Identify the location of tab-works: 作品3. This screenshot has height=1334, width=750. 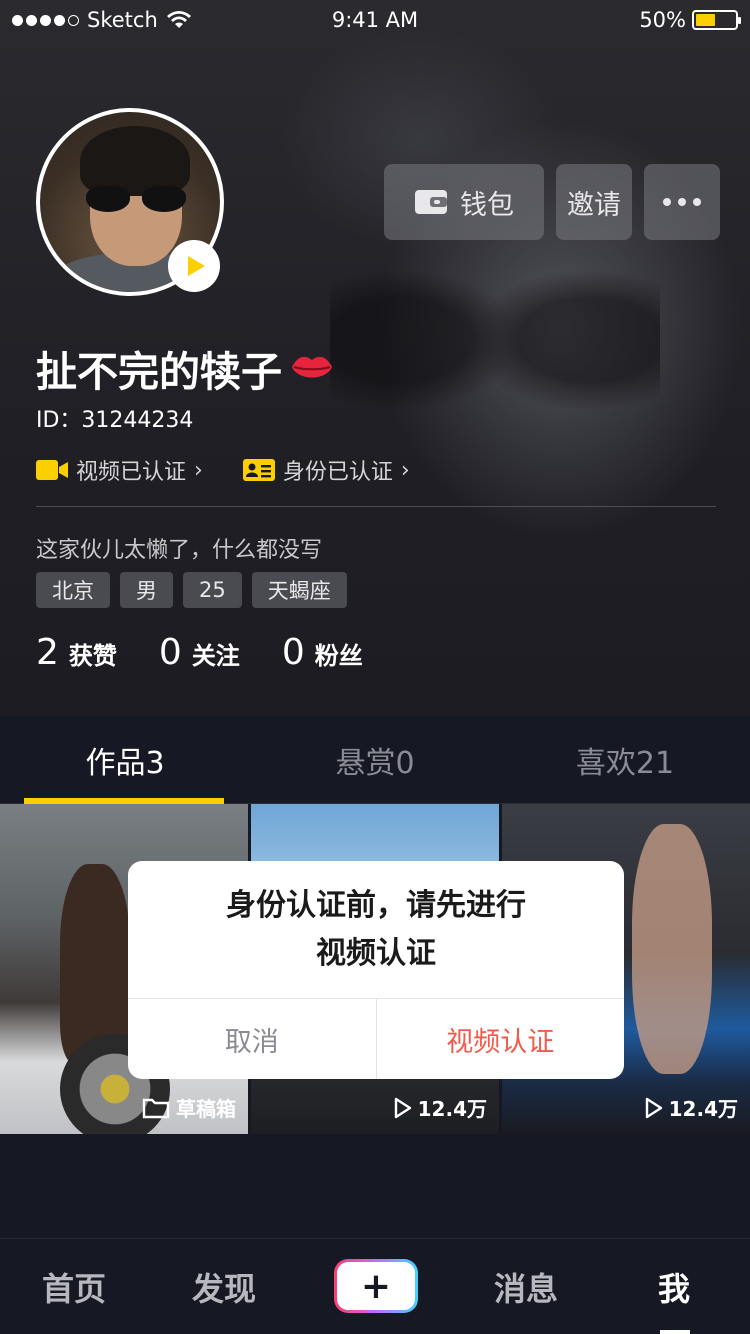
(125, 760).